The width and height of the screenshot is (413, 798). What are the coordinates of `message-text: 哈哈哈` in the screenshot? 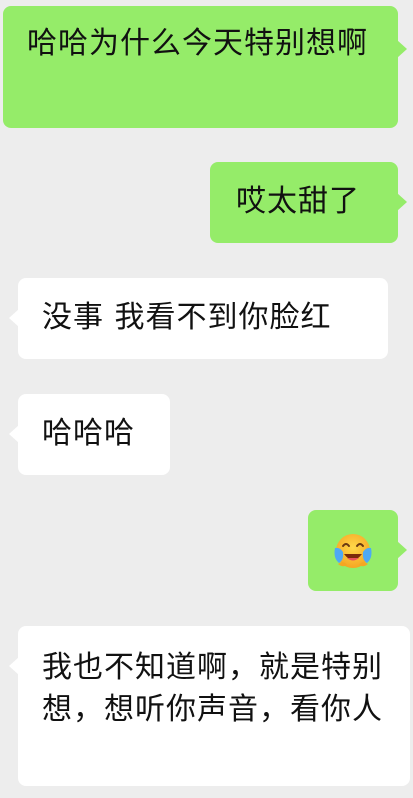 It's located at (88, 433).